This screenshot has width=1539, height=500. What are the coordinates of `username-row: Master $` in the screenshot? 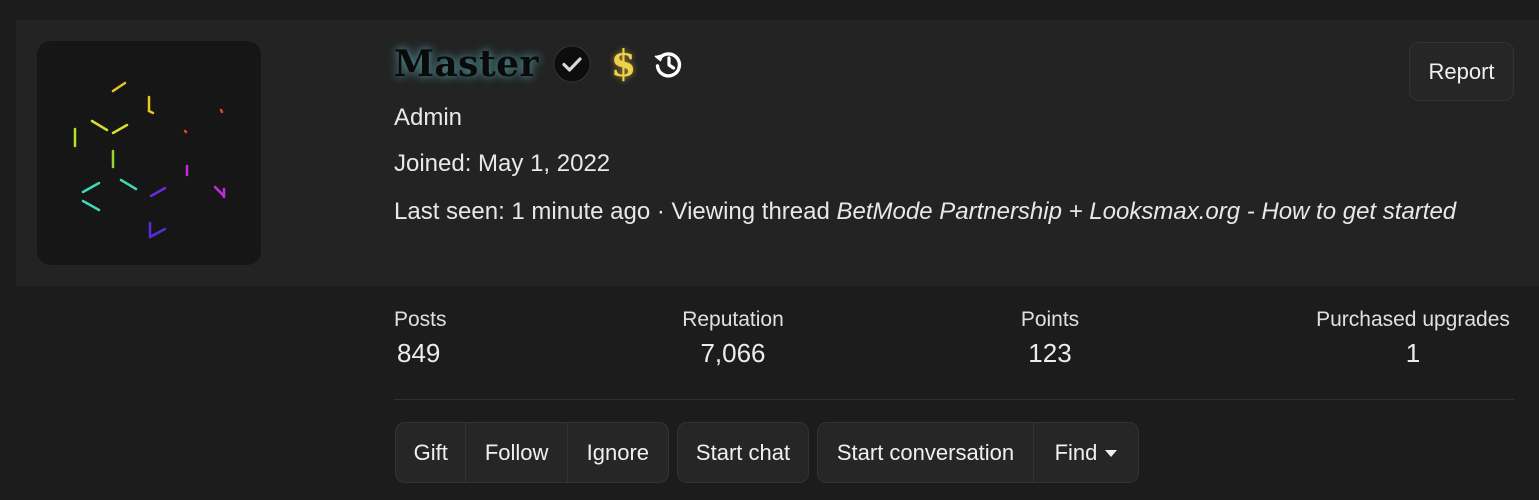 It's located at (539, 64).